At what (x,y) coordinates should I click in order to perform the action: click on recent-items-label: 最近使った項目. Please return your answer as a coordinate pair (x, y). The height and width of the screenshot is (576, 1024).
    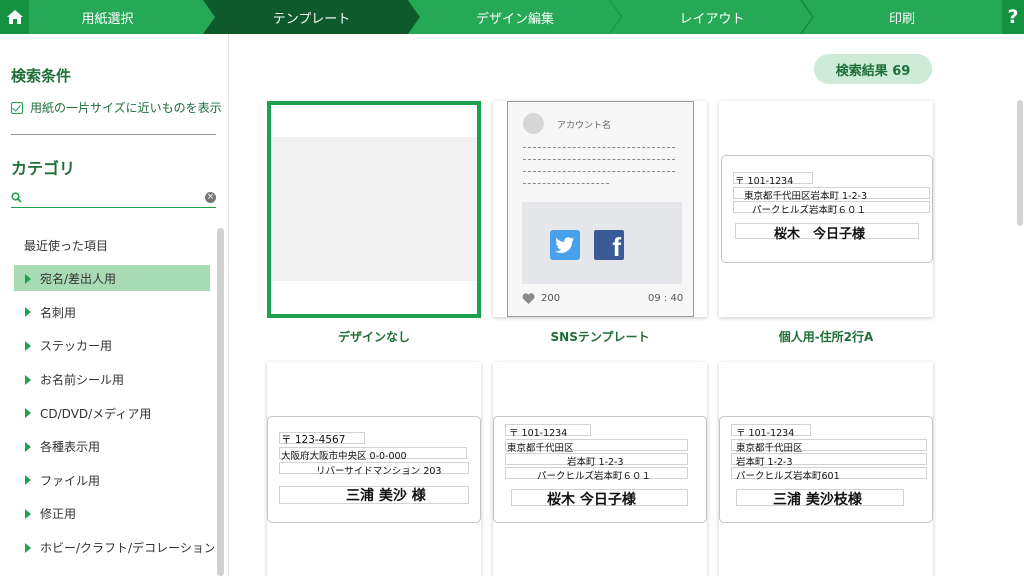
    Looking at the image, I should click on (66, 245).